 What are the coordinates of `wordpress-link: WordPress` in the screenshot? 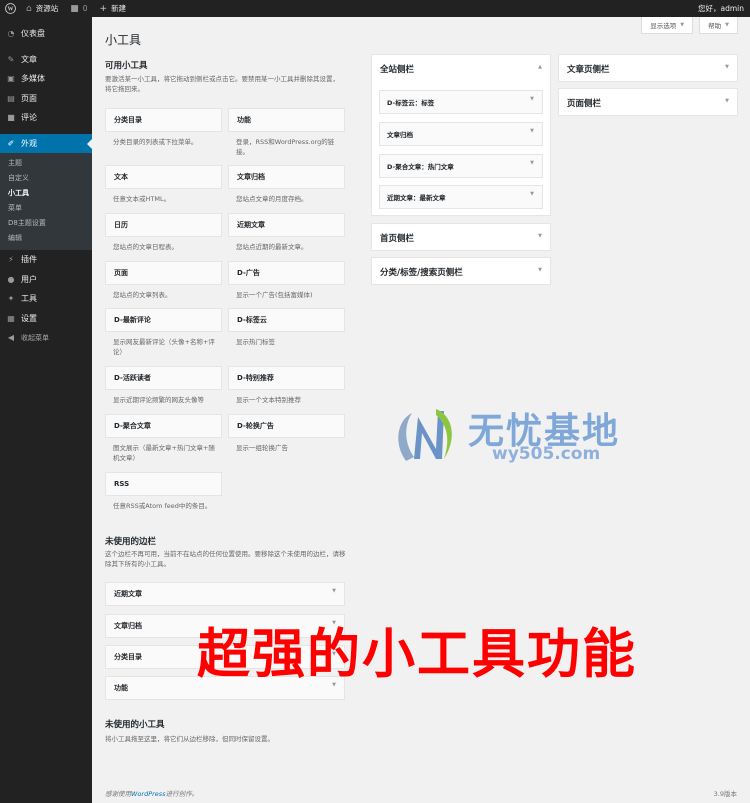 It's located at (148, 794).